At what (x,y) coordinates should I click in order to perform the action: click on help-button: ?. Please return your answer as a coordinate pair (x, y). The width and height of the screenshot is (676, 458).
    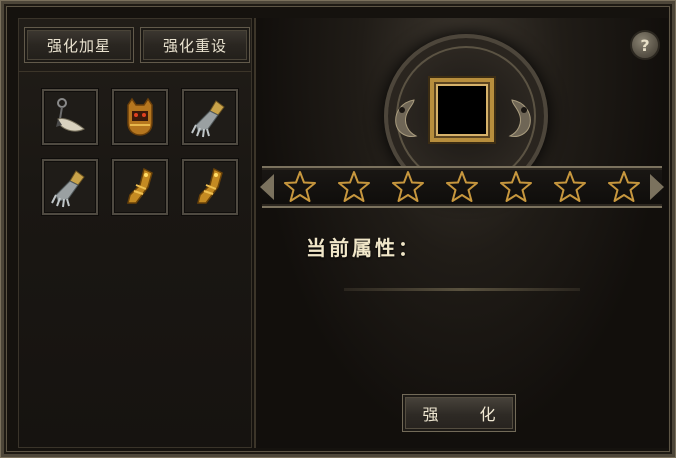
    Looking at the image, I should click on (645, 45).